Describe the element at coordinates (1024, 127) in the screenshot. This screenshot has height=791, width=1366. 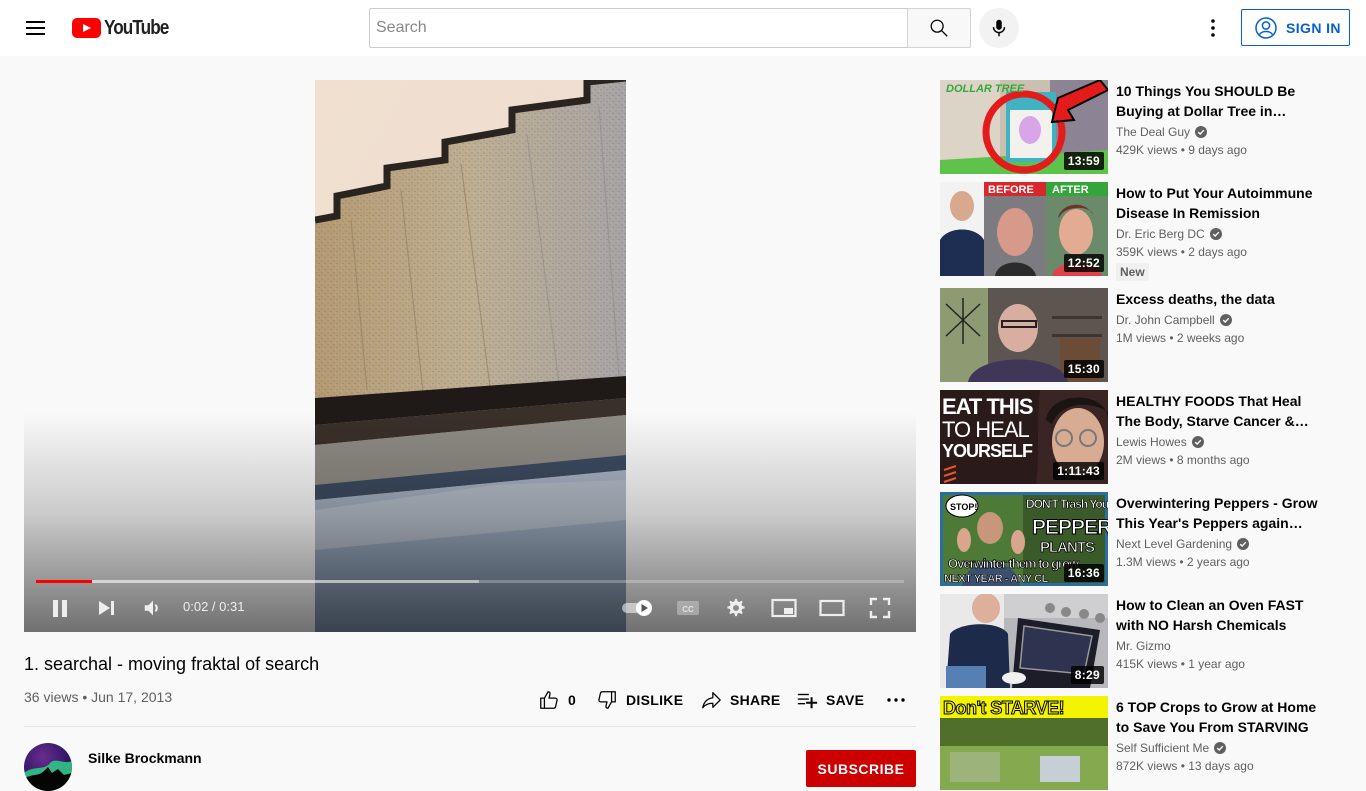
I see `video-thumbnail: DOLLAR TREE 13:59` at that location.